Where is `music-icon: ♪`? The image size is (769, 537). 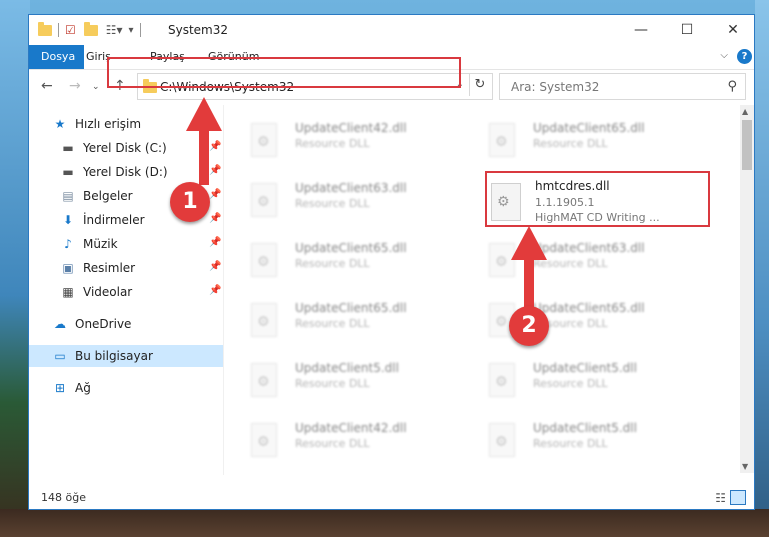 music-icon: ♪ is located at coordinates (68, 244).